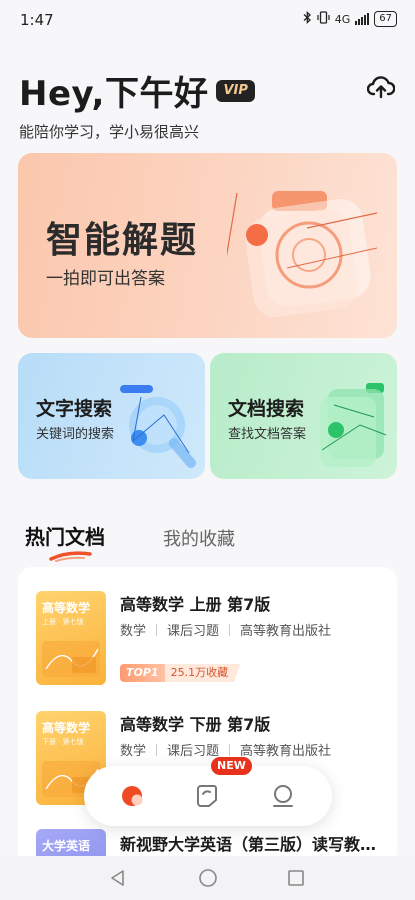  What do you see at coordinates (342, 19) in the screenshot?
I see `network-type: 4G` at bounding box center [342, 19].